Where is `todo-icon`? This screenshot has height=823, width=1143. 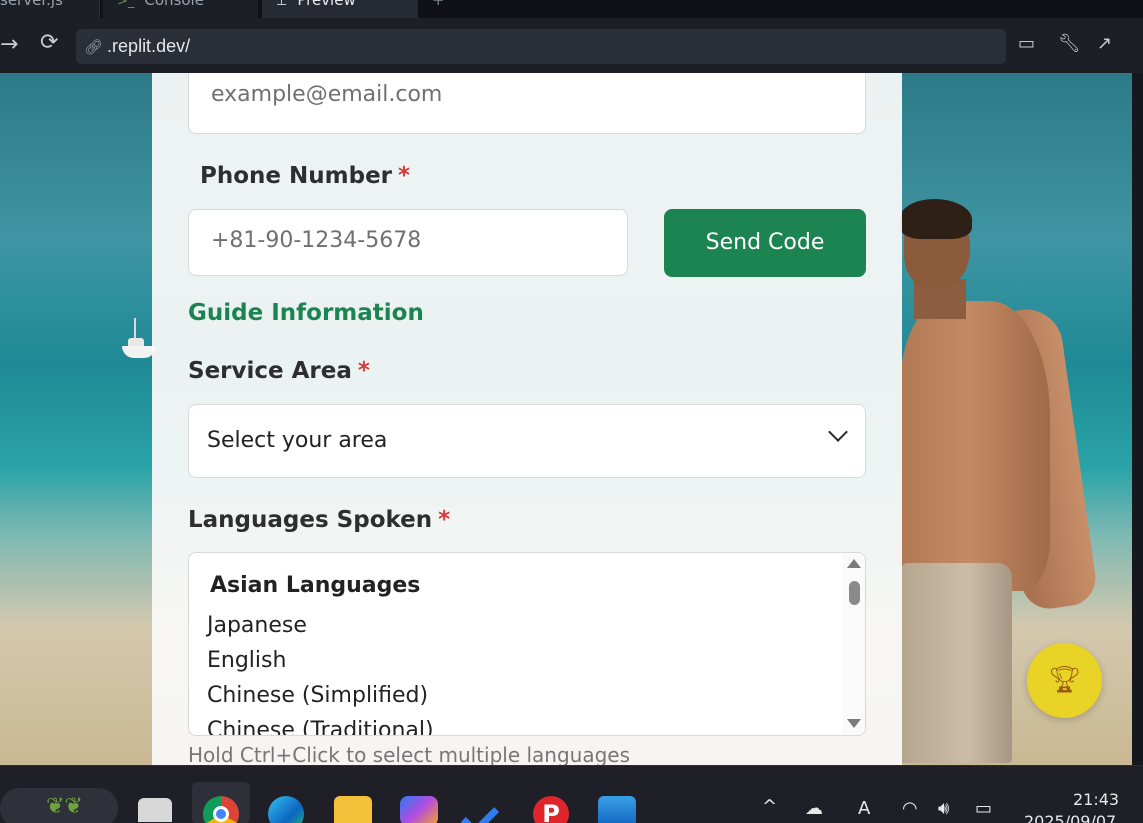
todo-icon is located at coordinates (482, 809).